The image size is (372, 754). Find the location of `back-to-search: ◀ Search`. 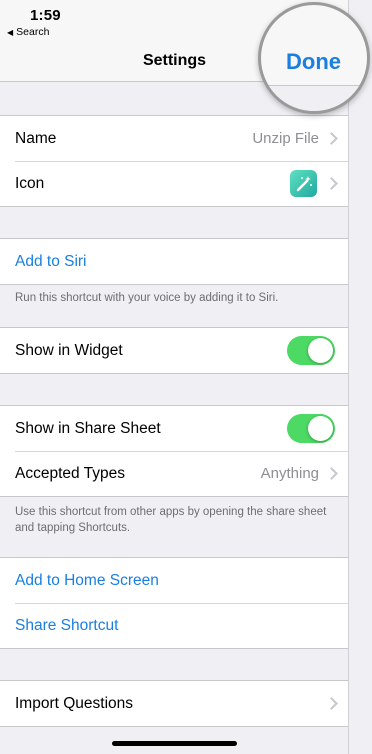

back-to-search: ◀ Search is located at coordinates (28, 32).